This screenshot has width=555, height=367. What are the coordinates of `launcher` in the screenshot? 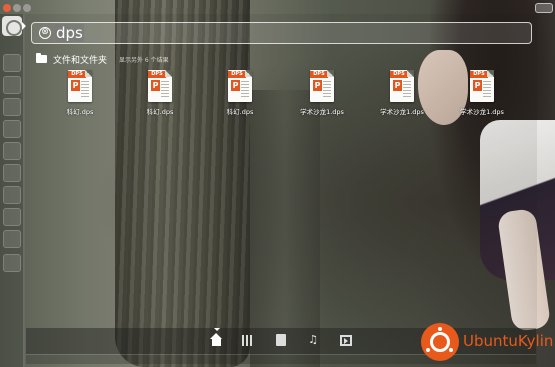 It's located at (12, 190).